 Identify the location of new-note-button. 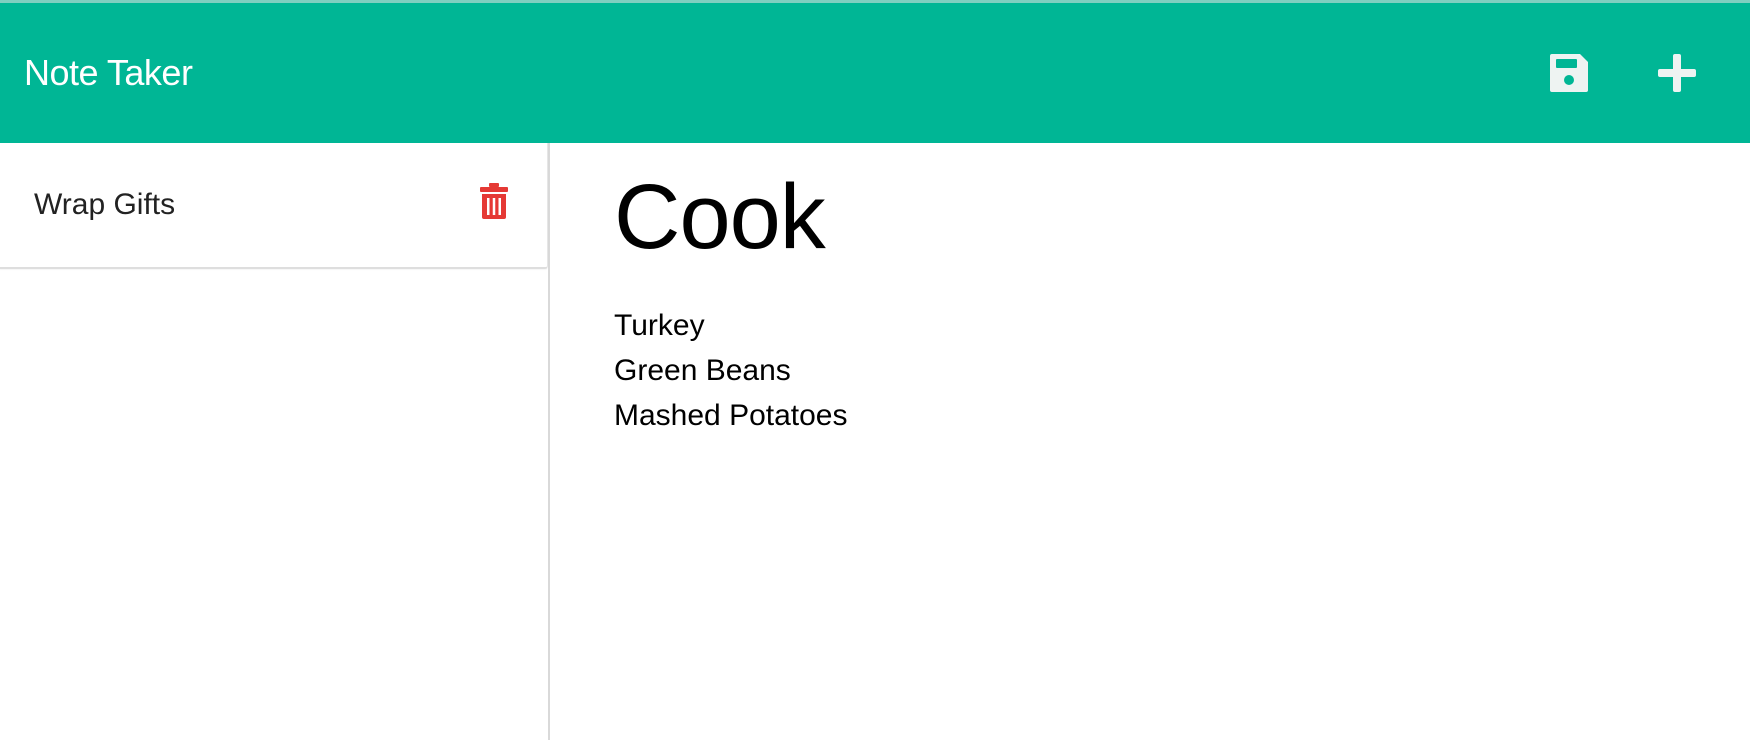
(1677, 73).